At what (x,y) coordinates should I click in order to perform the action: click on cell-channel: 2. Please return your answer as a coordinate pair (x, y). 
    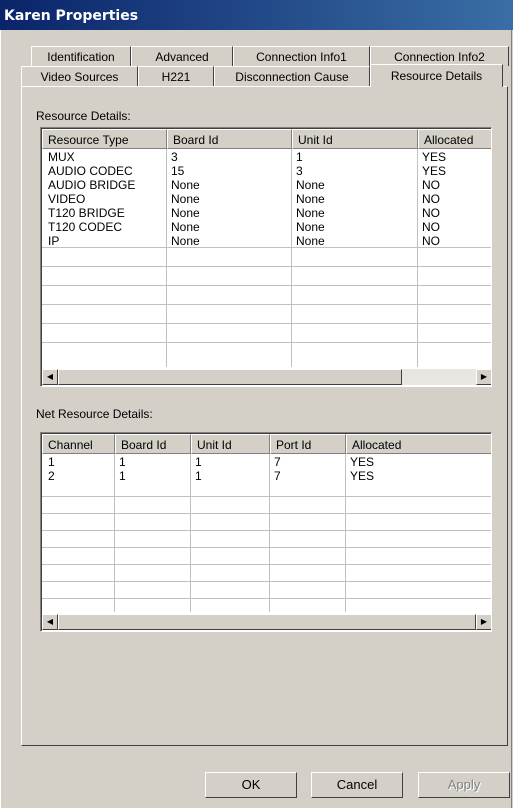
    Looking at the image, I should click on (51, 476).